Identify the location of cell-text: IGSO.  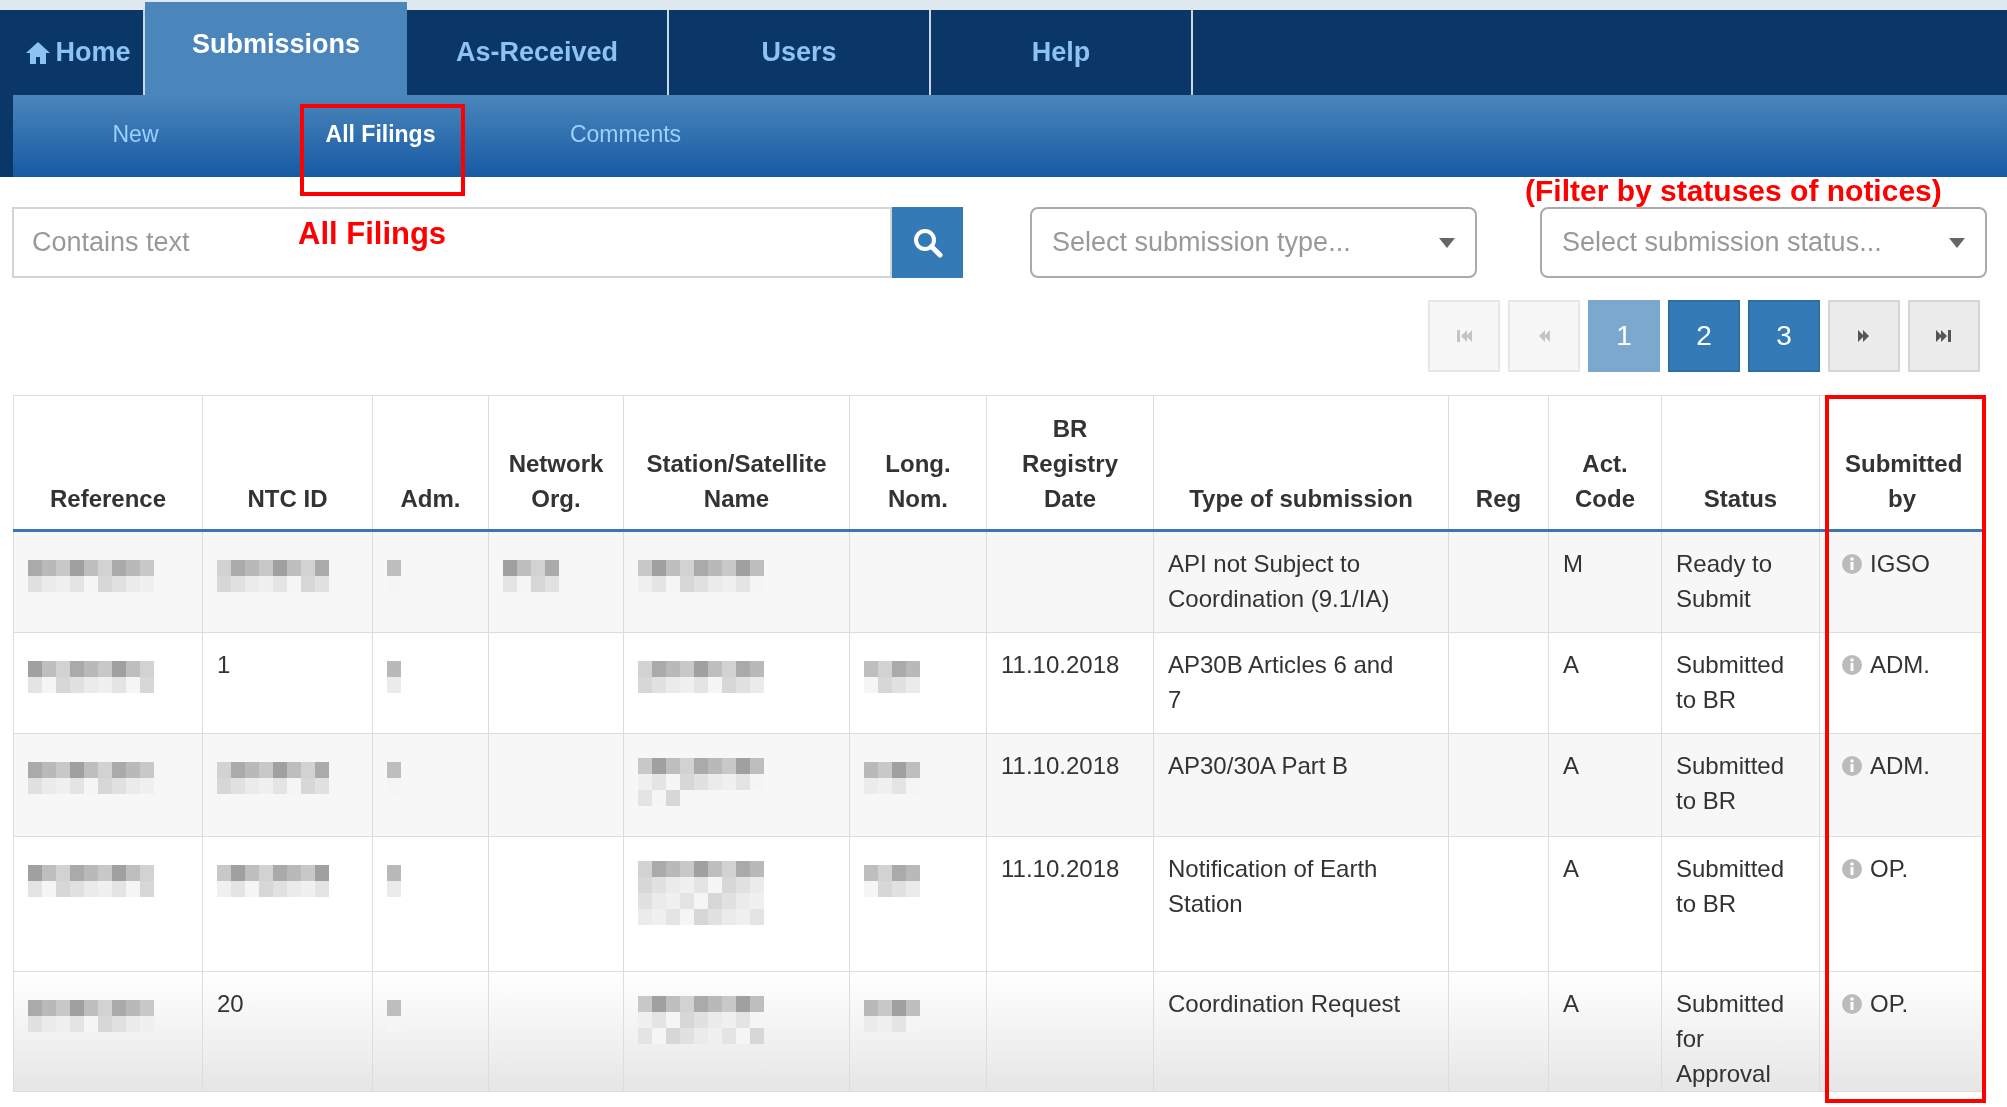
(1900, 564).